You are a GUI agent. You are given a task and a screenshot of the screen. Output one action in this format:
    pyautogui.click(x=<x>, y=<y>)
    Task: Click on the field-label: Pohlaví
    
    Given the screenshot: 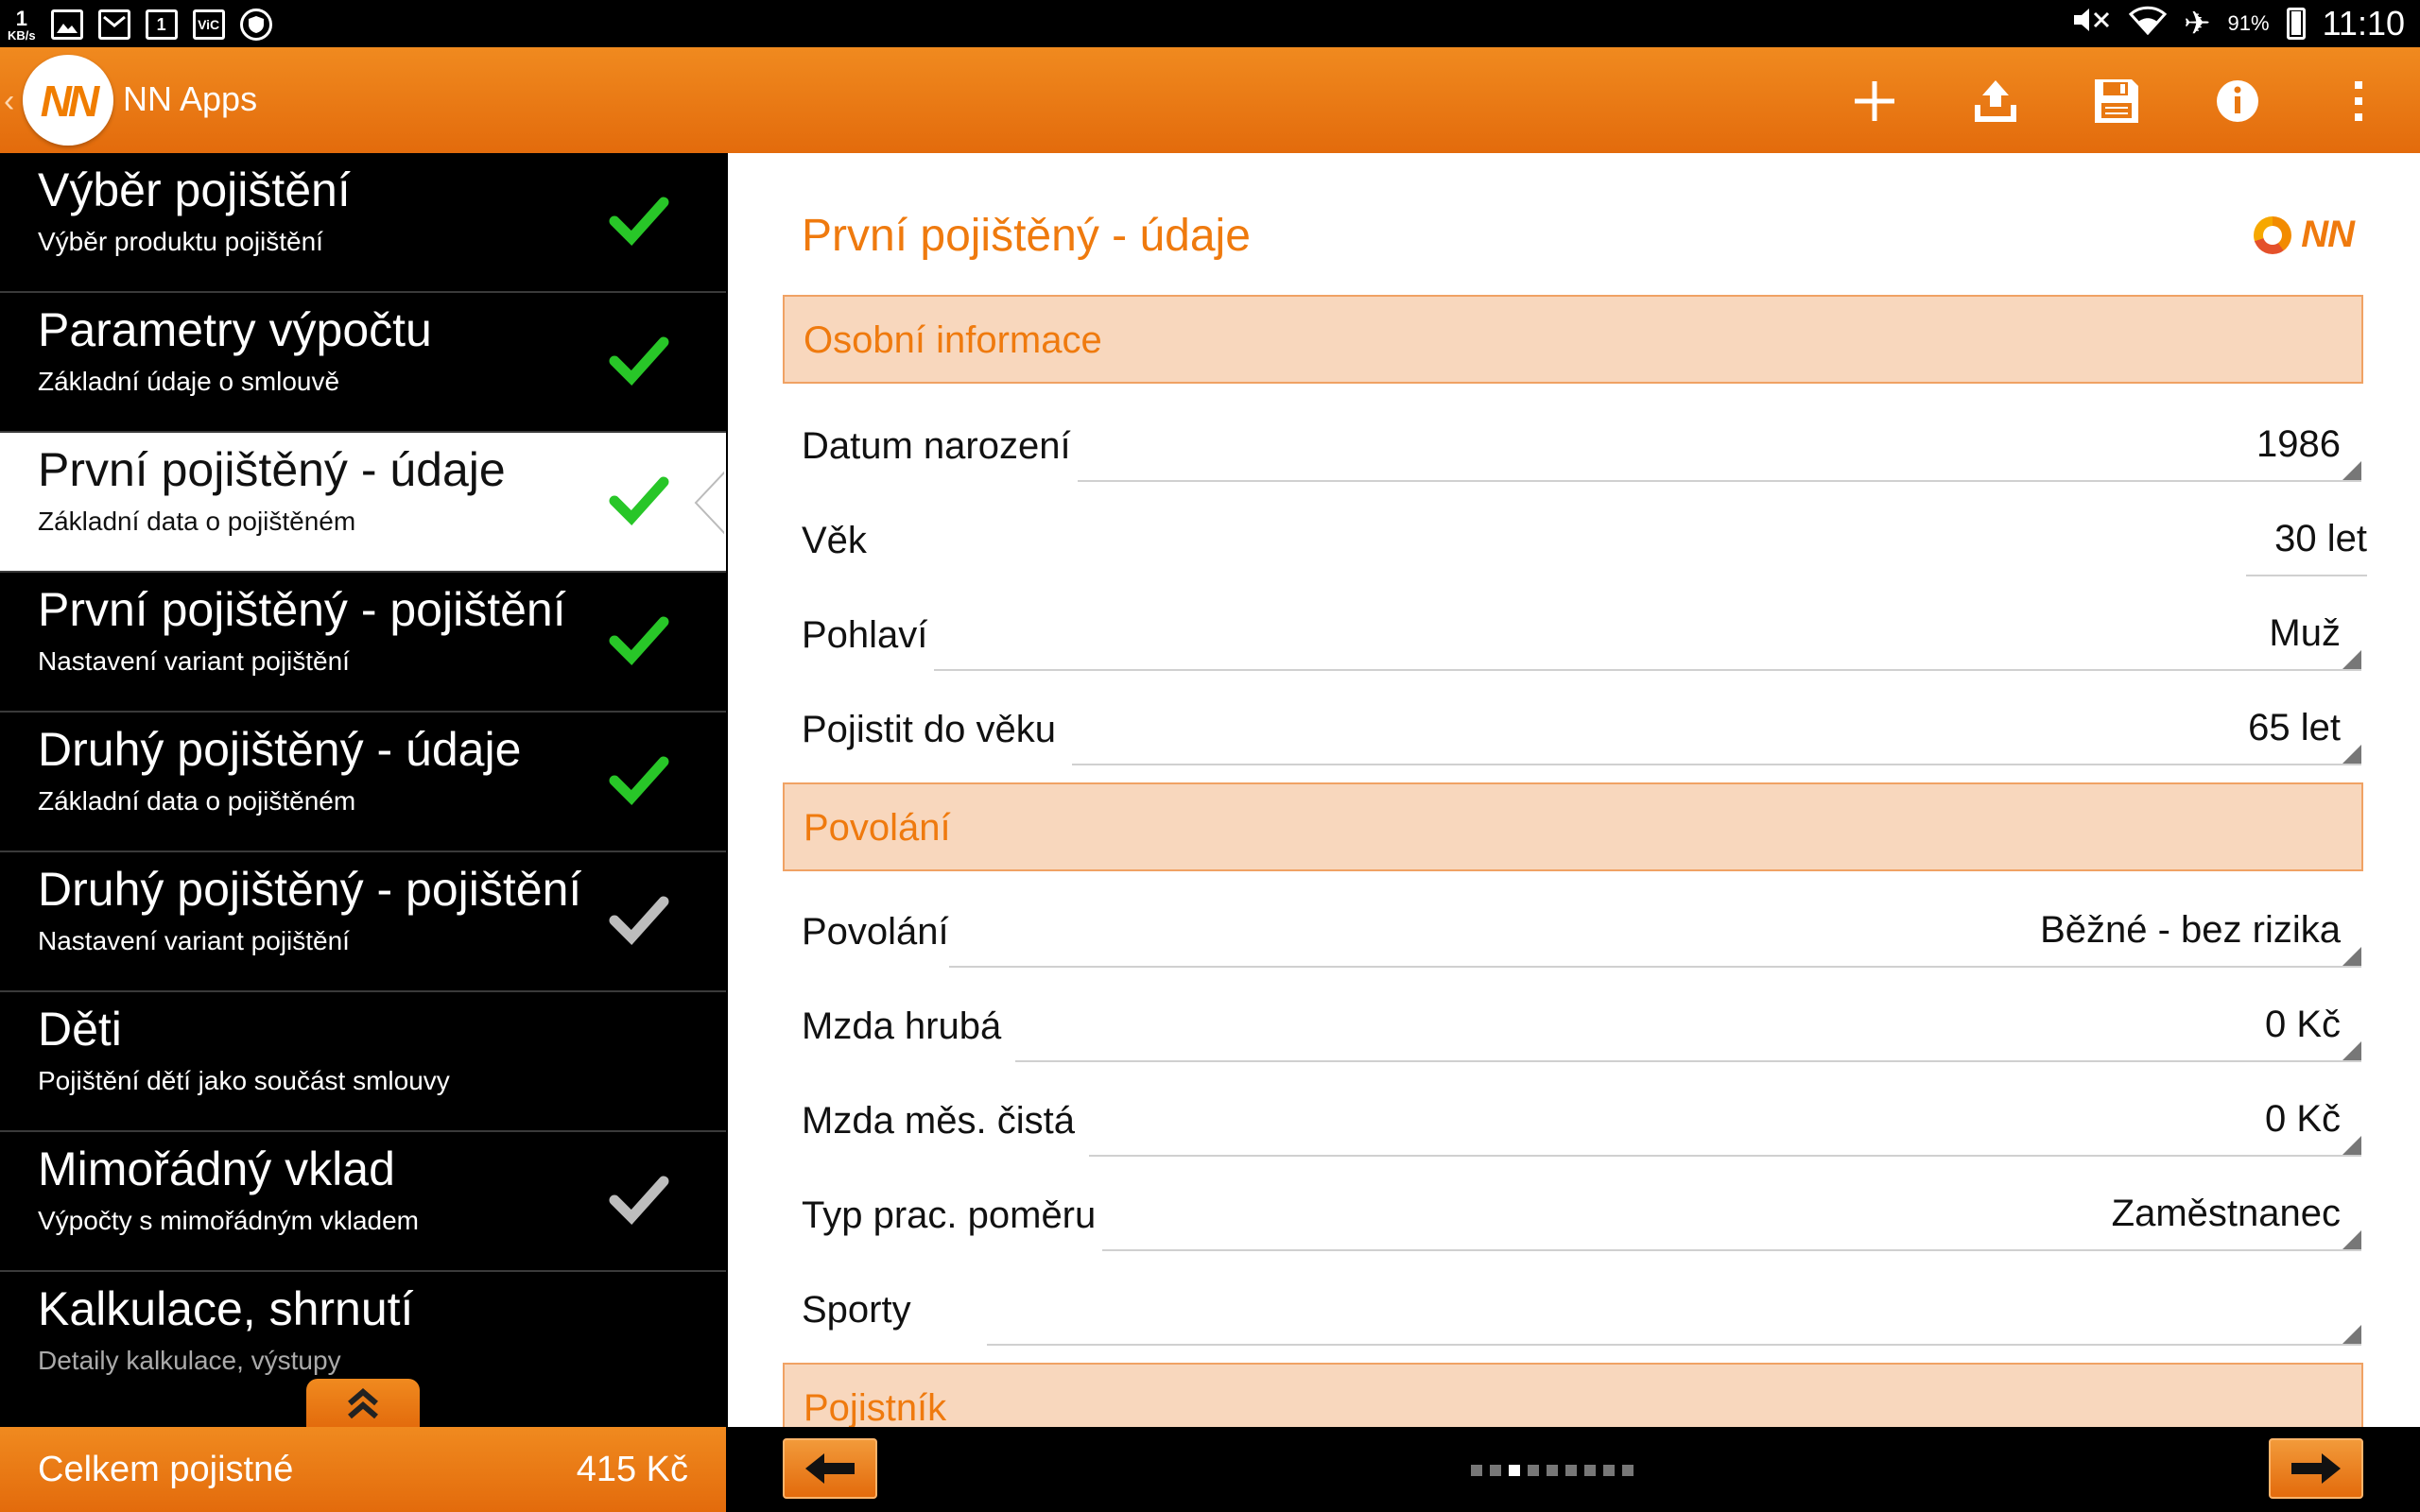 What is the action you would take?
    pyautogui.click(x=865, y=635)
    